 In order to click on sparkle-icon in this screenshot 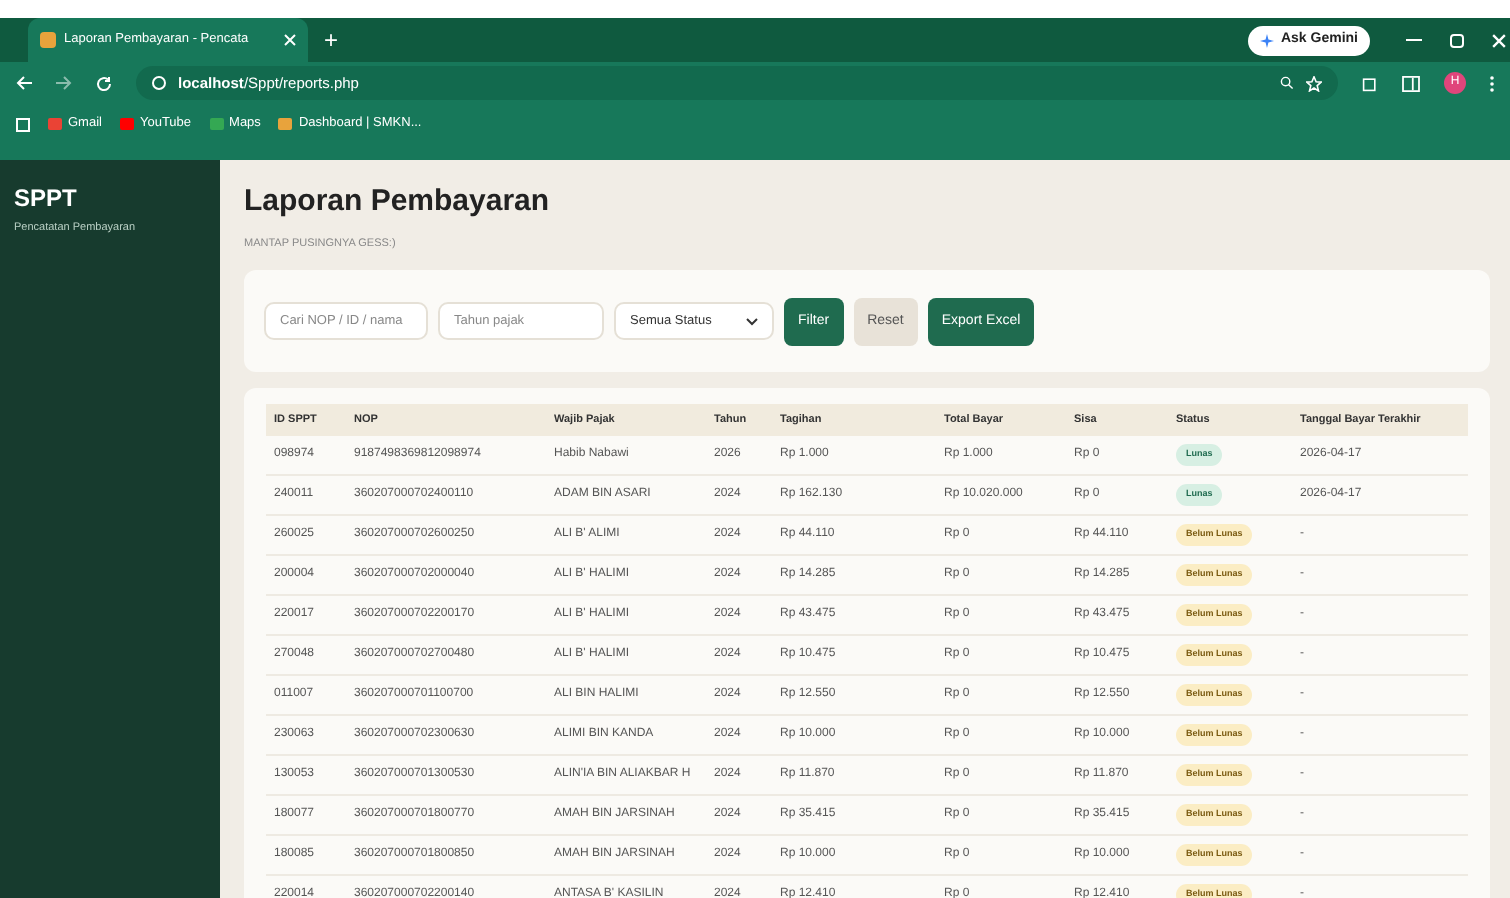, I will do `click(1267, 40)`.